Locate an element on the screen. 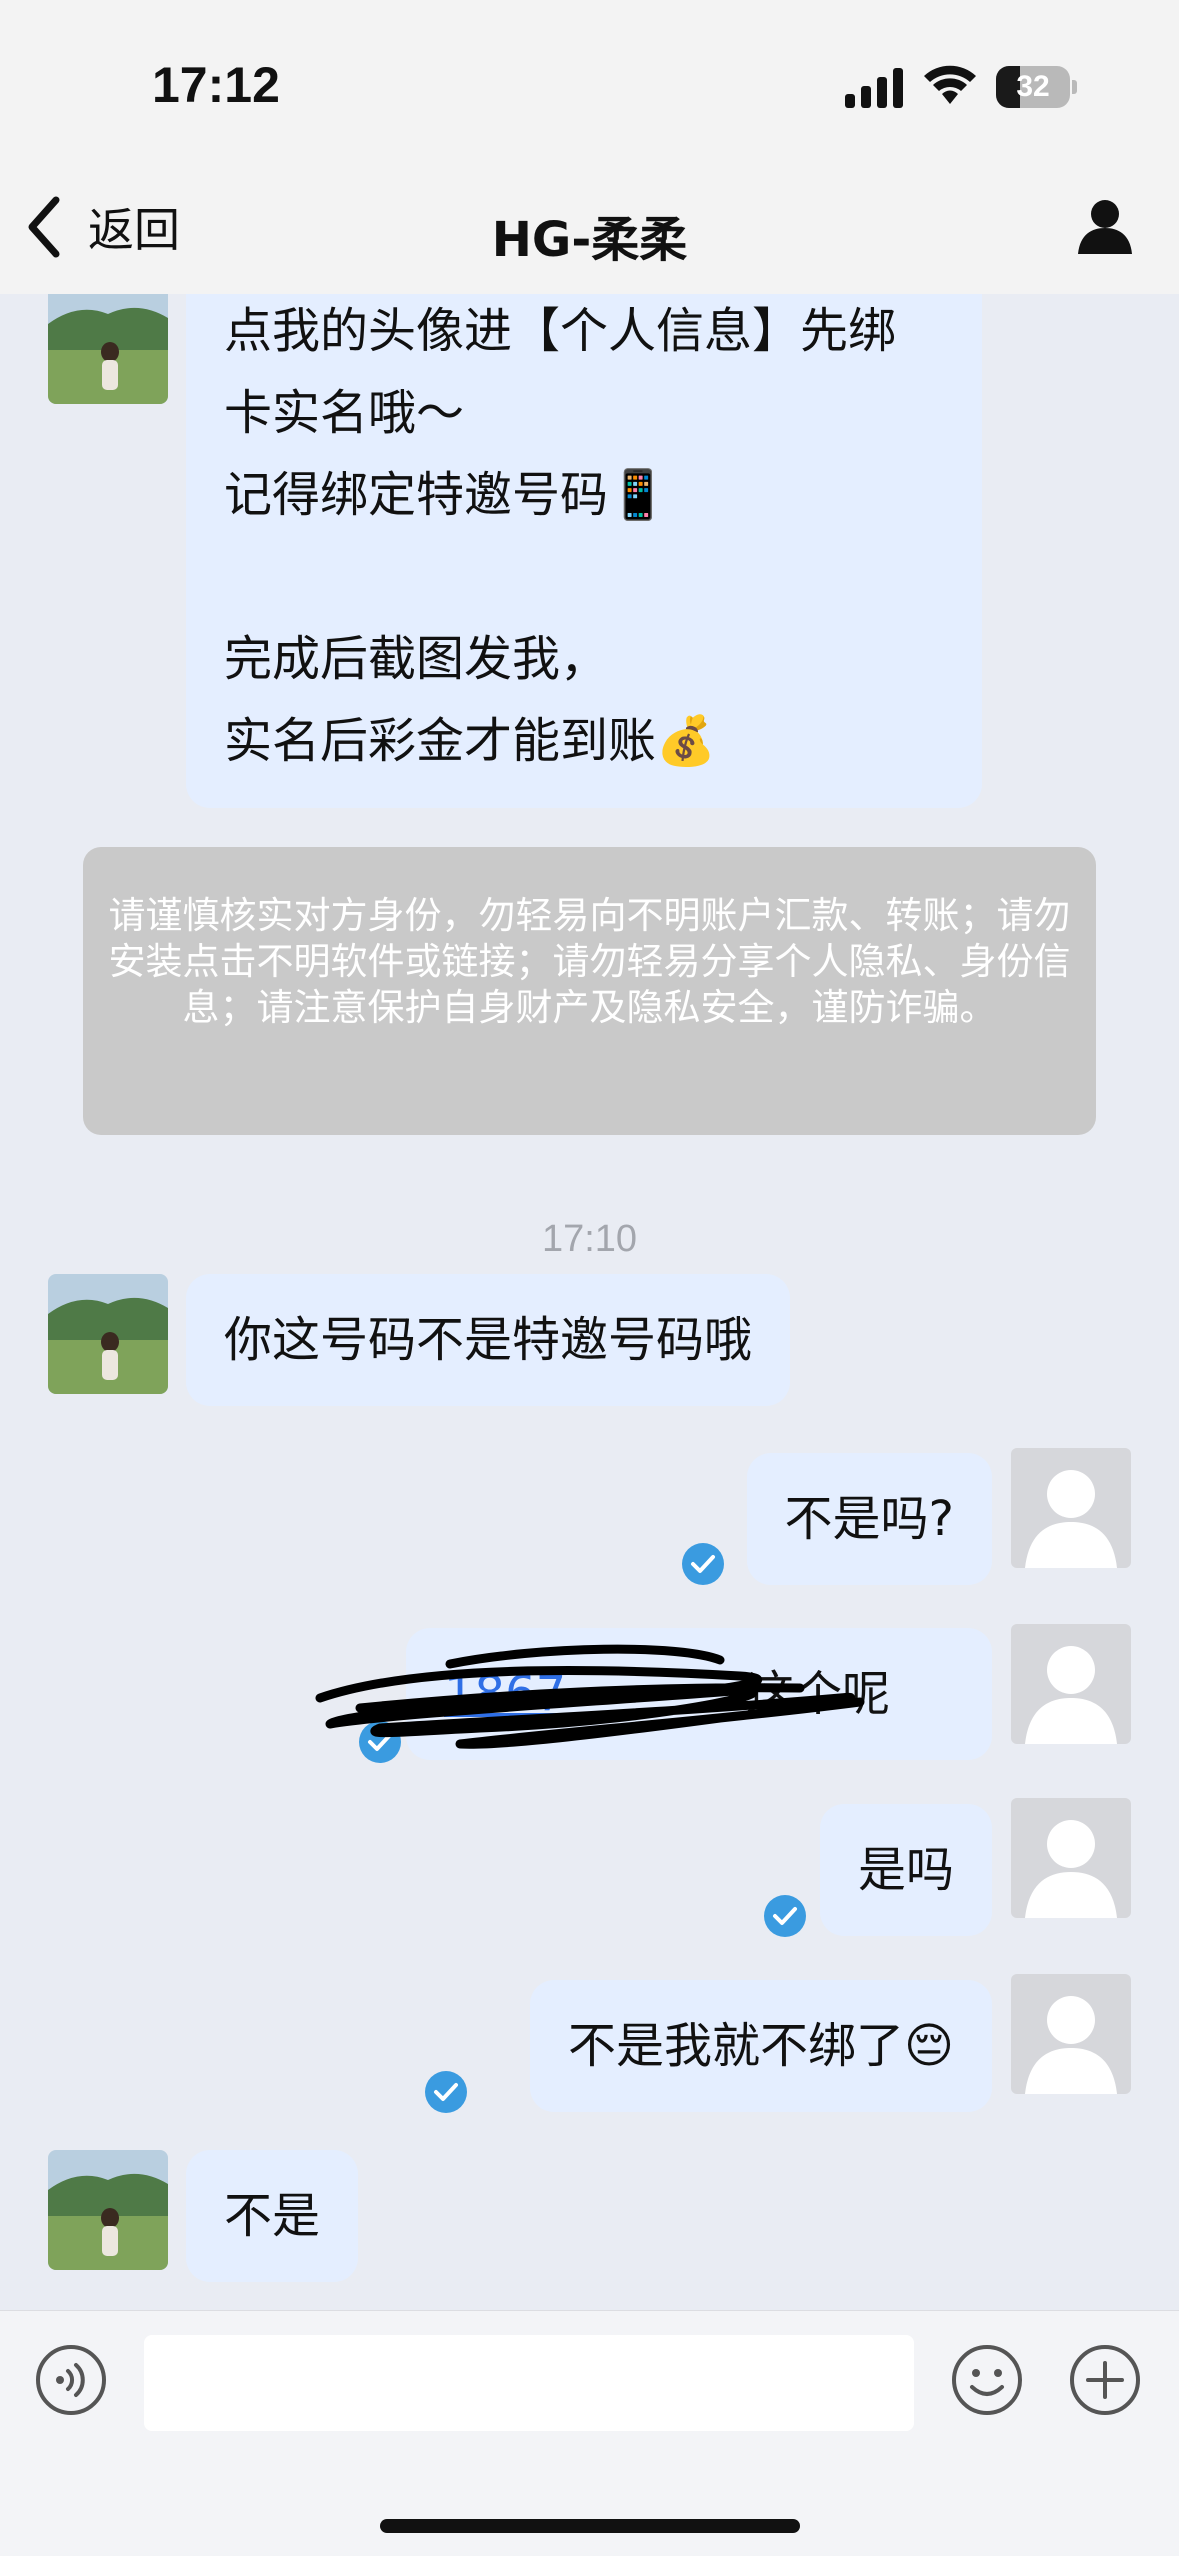 This screenshot has height=2556, width=1179. message-input is located at coordinates (529, 2383).